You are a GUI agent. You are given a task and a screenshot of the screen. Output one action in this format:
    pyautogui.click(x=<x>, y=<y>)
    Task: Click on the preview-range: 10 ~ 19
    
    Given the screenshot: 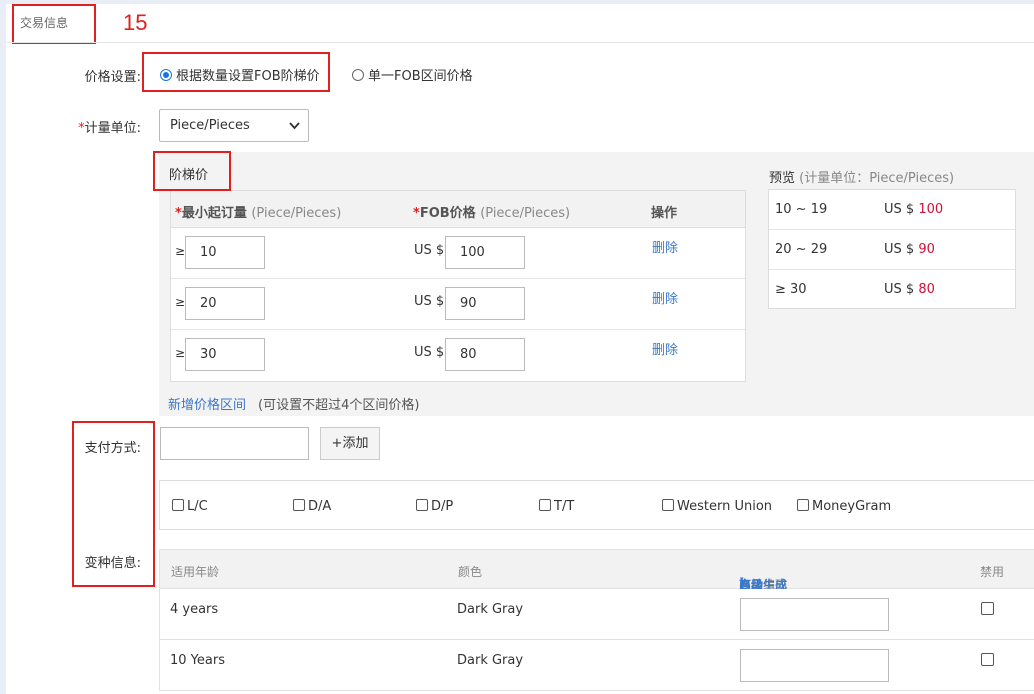 What is the action you would take?
    pyautogui.click(x=801, y=209)
    